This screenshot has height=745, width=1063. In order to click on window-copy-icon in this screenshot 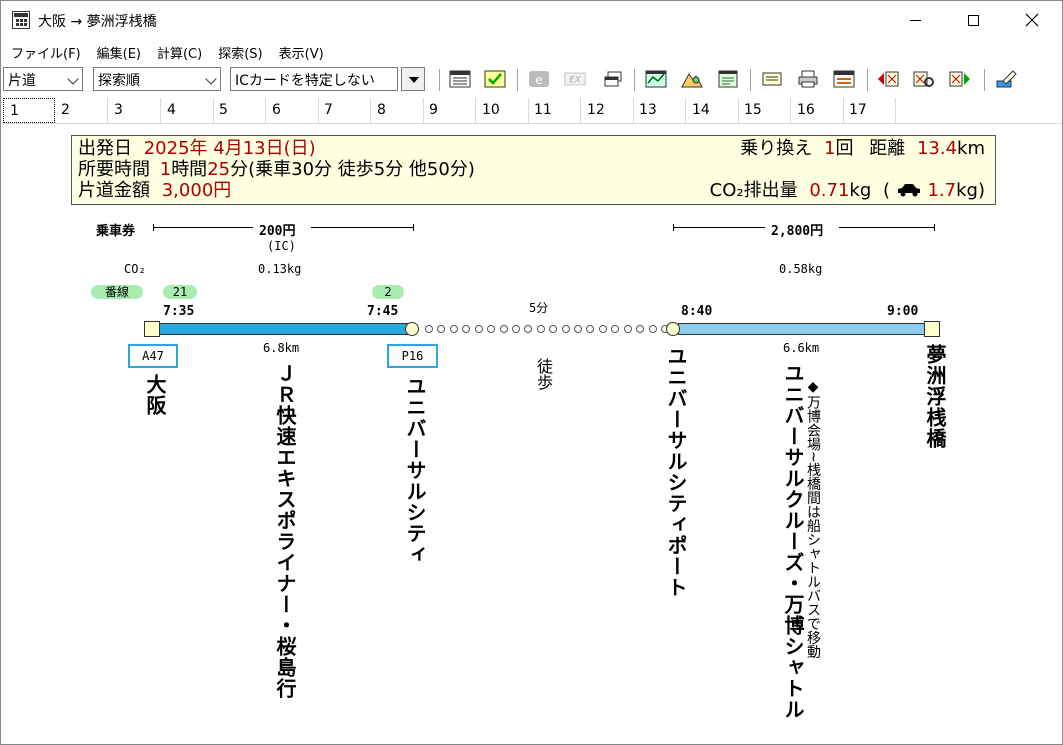, I will do `click(613, 79)`.